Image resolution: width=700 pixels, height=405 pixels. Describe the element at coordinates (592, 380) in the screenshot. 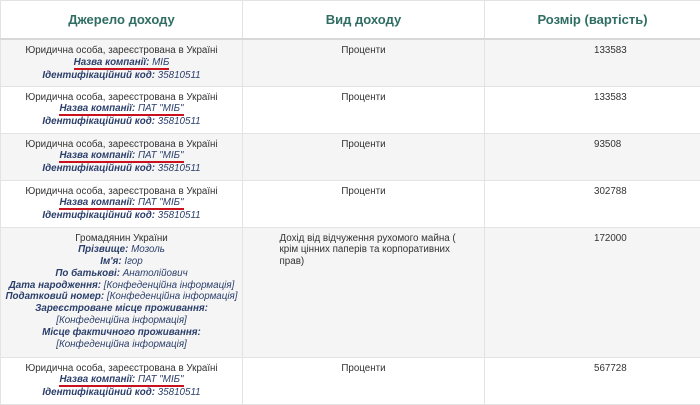

I see `income-amount-cell: 567728` at that location.